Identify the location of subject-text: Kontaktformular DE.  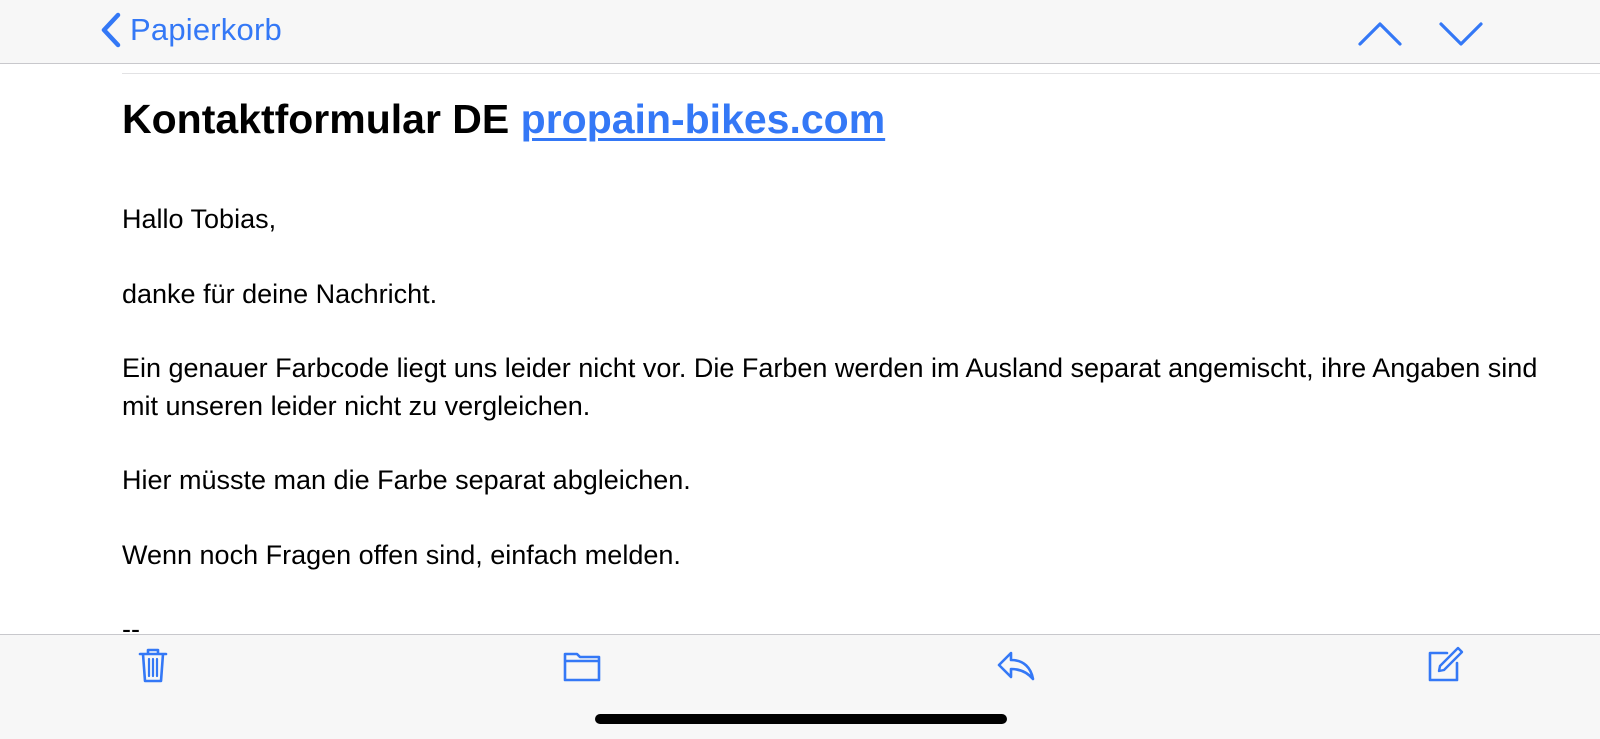
(321, 119).